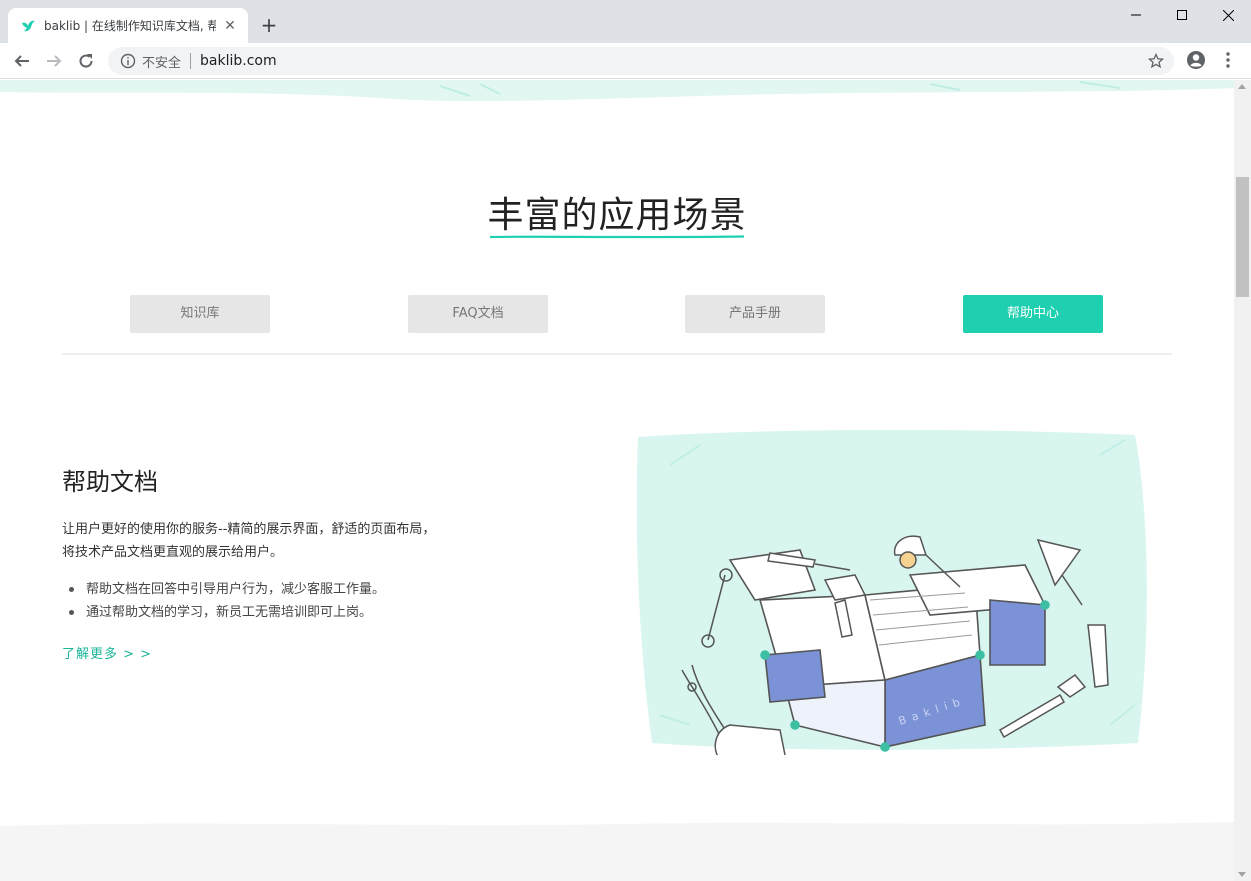 The height and width of the screenshot is (881, 1251). I want to click on scenario-tabs: 知识库 FAQ文档 产品手册 帮助中心, so click(617, 315).